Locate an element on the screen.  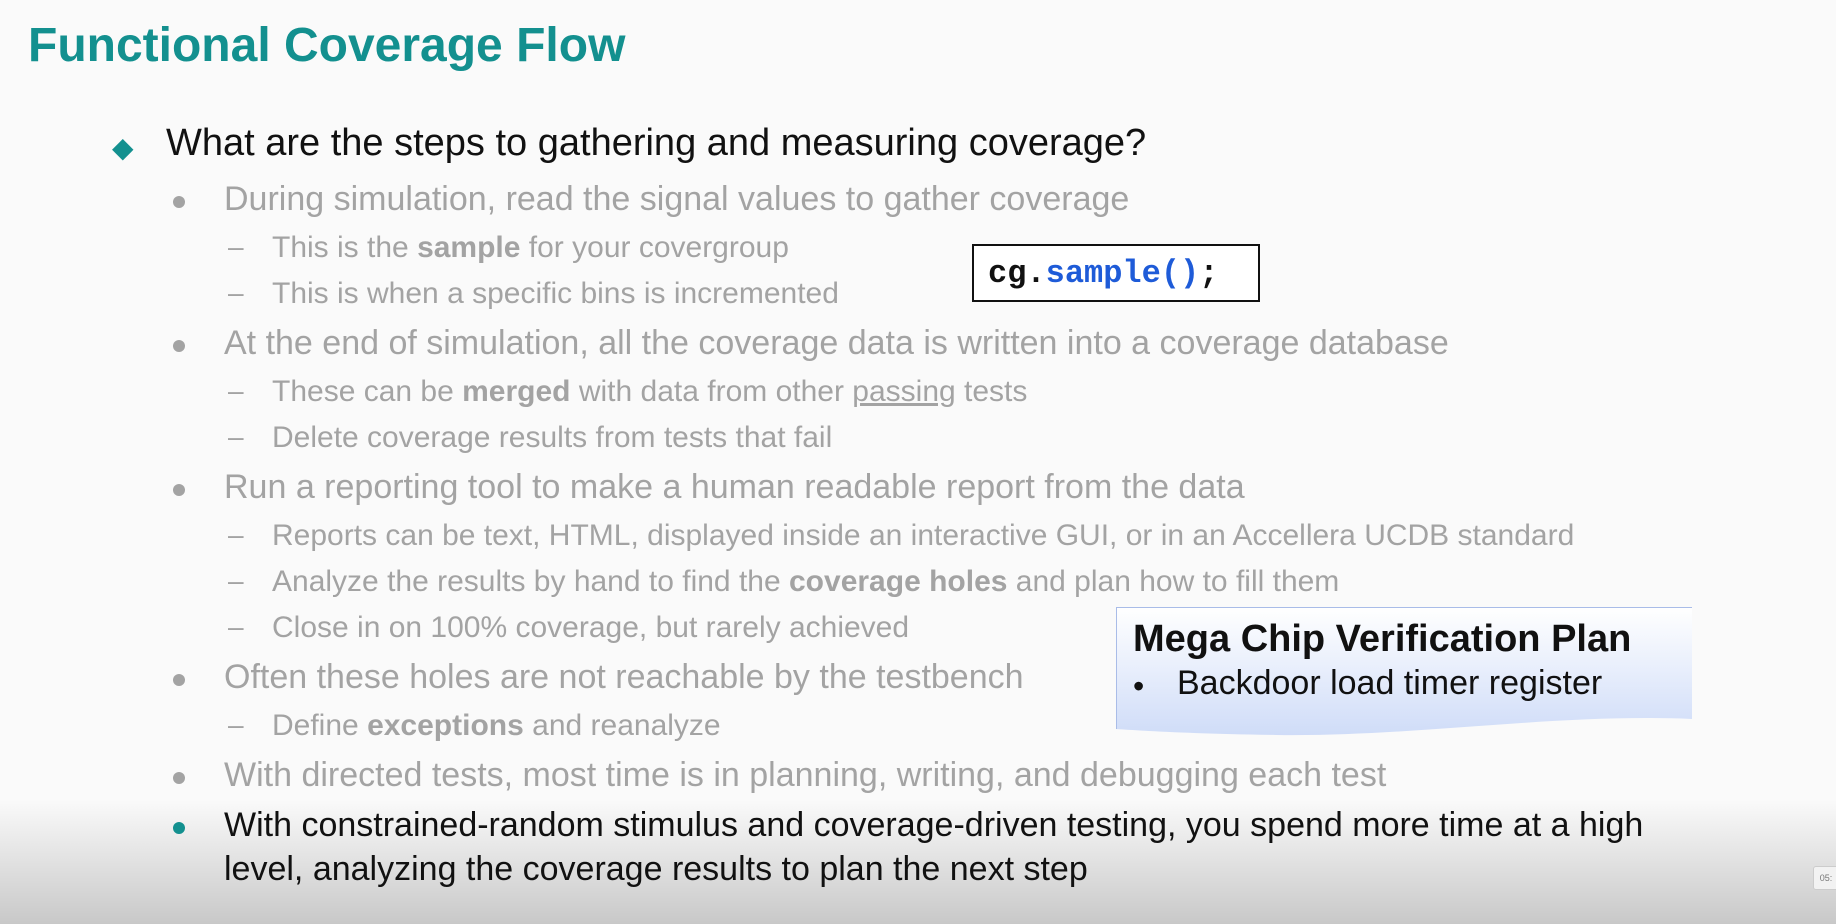
plan-item: Backdoor load timer register is located at coordinates (1390, 683).